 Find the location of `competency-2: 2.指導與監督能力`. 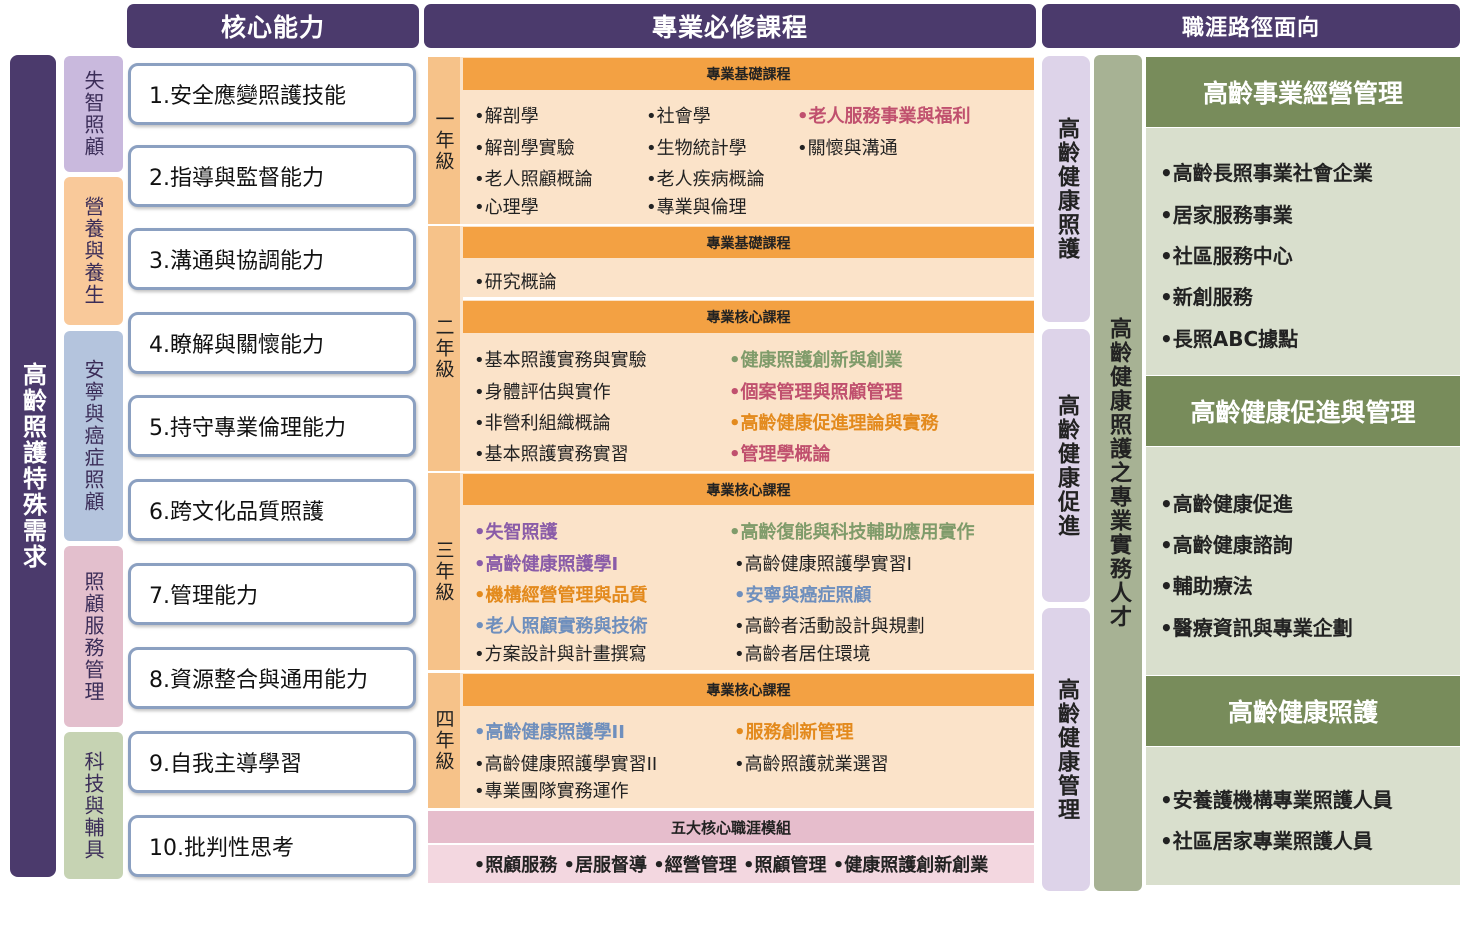

competency-2: 2.指導與監督能力 is located at coordinates (272, 176).